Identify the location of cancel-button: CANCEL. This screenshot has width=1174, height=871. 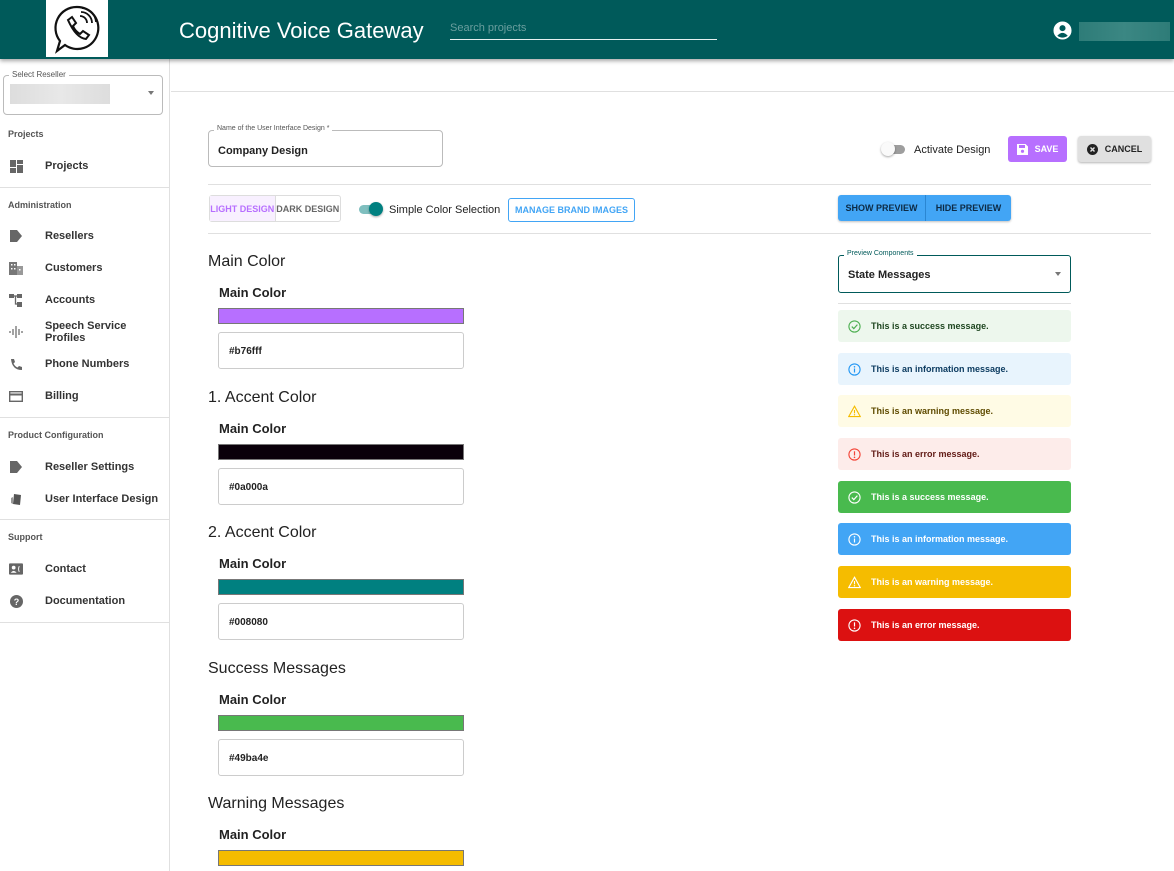
(1114, 149).